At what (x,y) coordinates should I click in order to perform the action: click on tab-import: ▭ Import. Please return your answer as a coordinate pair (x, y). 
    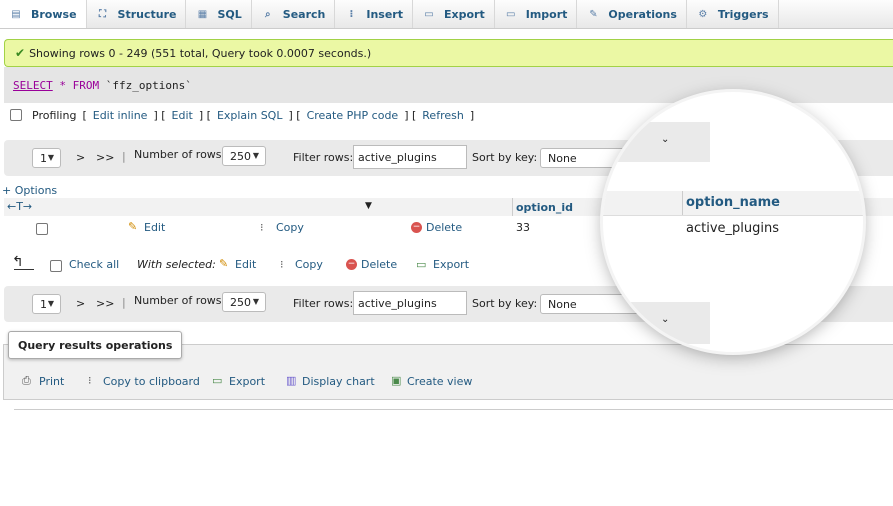
    Looking at the image, I should click on (536, 14).